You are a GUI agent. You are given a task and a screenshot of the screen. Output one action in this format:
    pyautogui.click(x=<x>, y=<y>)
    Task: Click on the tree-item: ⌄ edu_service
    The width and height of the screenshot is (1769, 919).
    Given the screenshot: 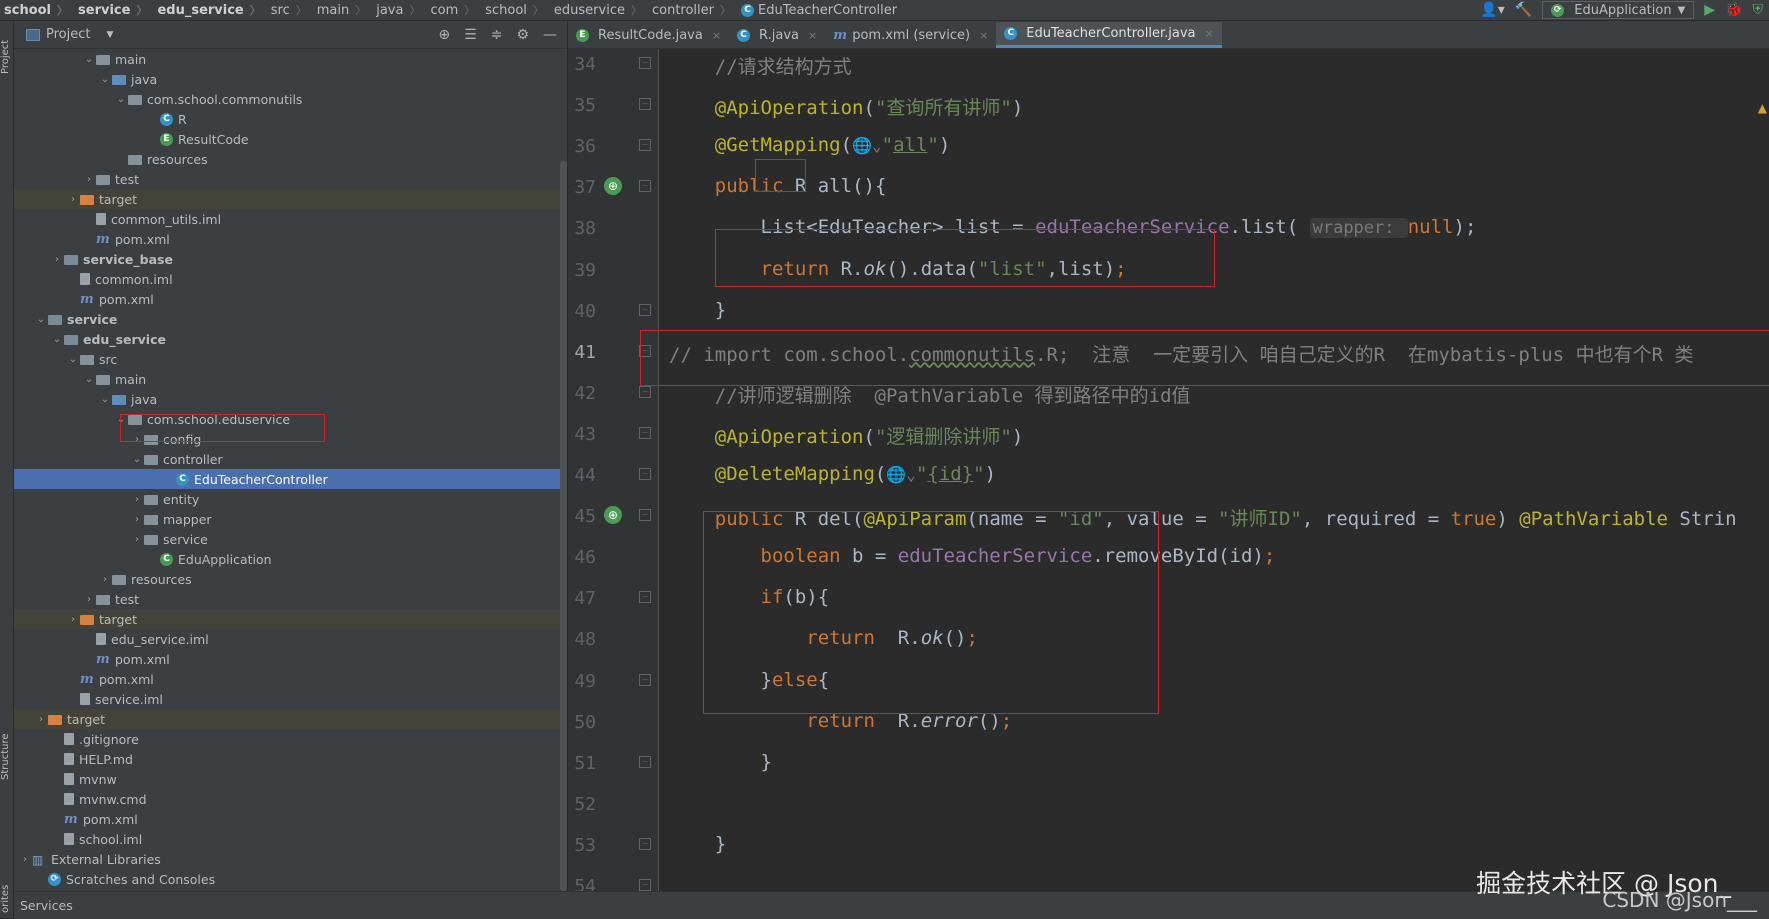 What is the action you would take?
    pyautogui.click(x=290, y=339)
    